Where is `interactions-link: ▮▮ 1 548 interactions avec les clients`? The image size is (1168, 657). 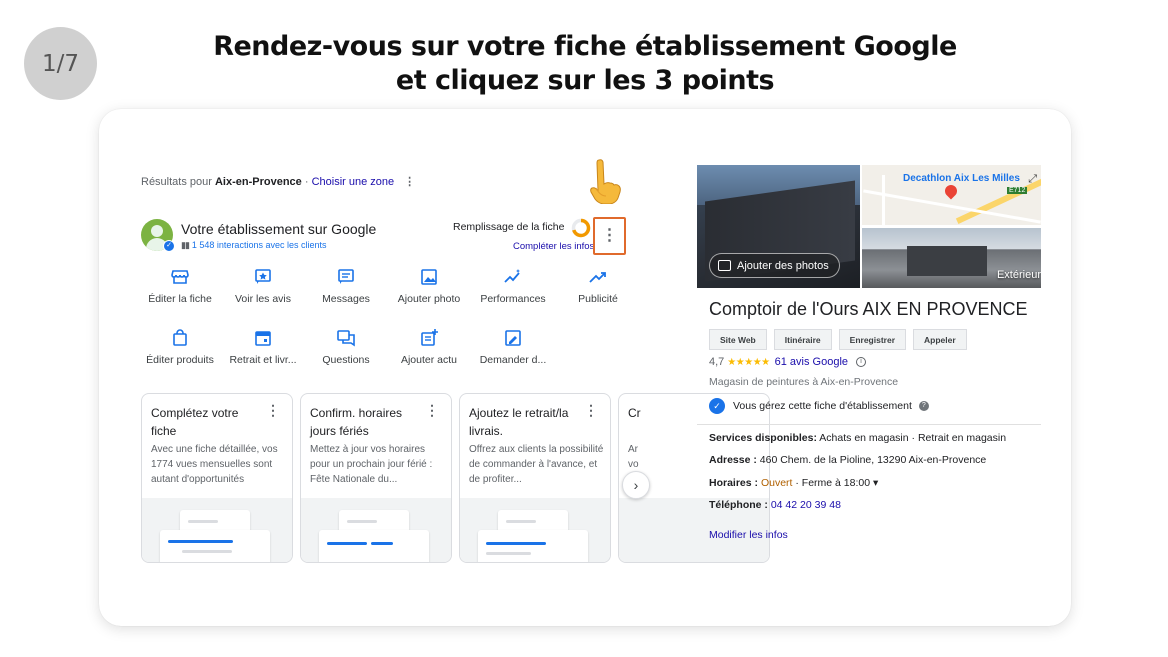 interactions-link: ▮▮ 1 548 interactions avec les clients is located at coordinates (253, 245).